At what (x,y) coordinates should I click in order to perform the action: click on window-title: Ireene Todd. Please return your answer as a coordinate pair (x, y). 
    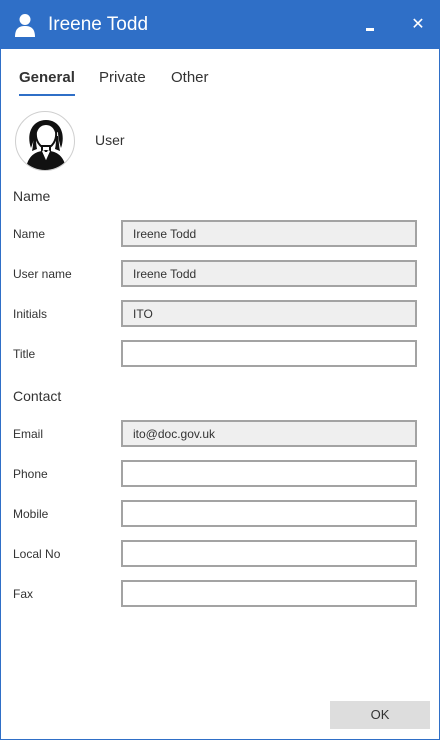
    Looking at the image, I should click on (98, 24).